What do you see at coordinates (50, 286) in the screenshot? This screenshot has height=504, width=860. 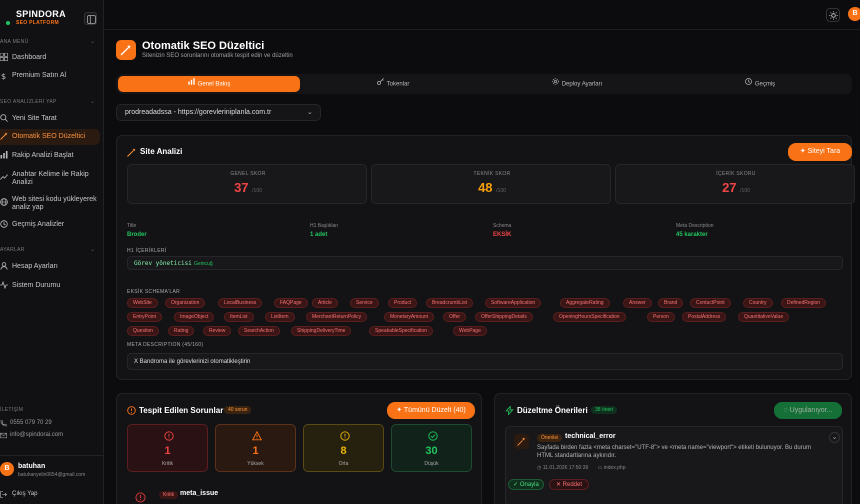 I see `sidebar-item-system-status: Sistem Durumu` at bounding box center [50, 286].